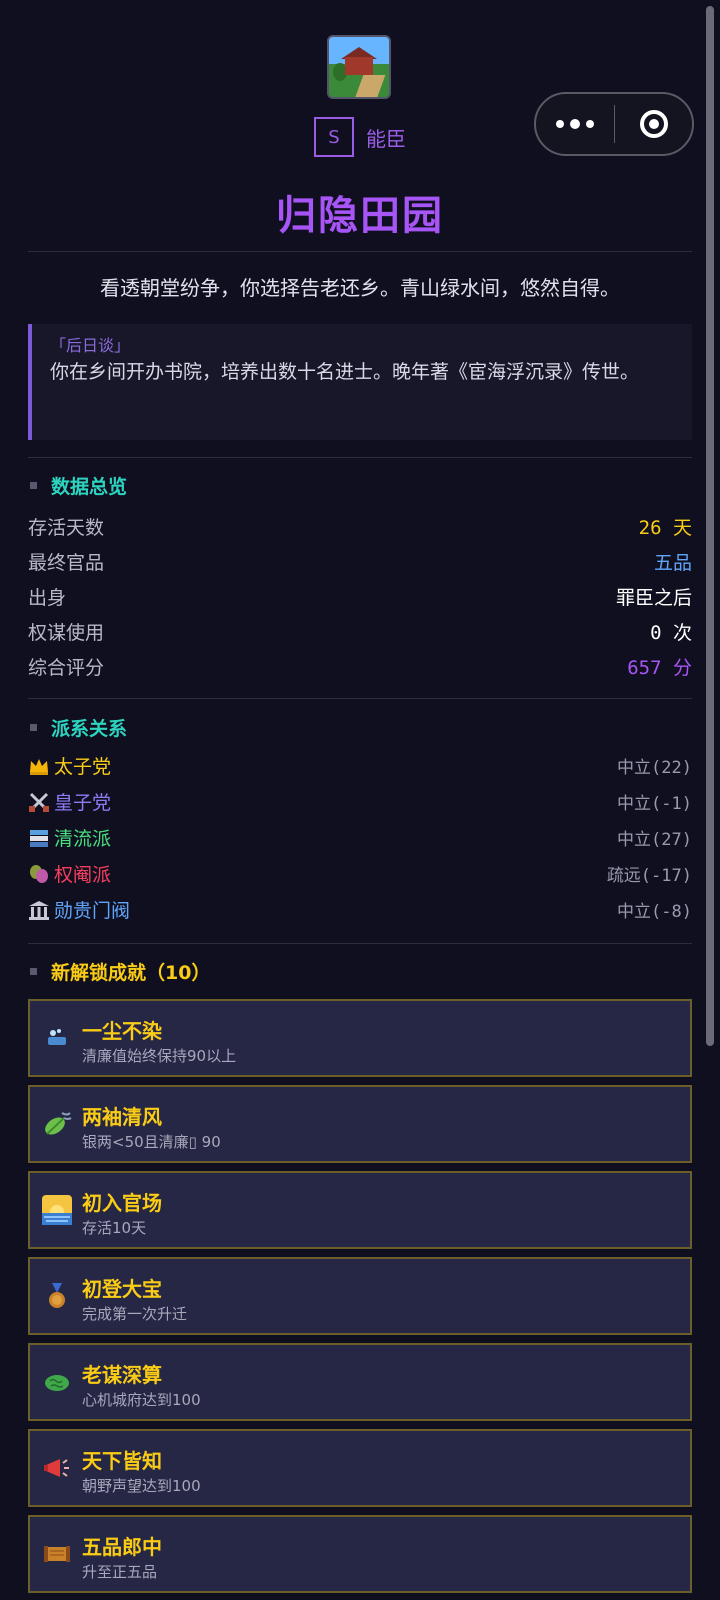 The height and width of the screenshot is (1600, 720). What do you see at coordinates (360, 909) in the screenshot?
I see `faction-row: 勋贵门阀 中立(-8)` at bounding box center [360, 909].